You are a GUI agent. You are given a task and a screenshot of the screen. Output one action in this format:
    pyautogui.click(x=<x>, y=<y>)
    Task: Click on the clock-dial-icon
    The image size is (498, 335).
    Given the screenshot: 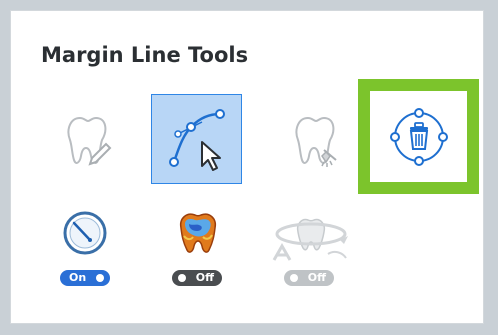 What is the action you would take?
    pyautogui.click(x=85, y=233)
    